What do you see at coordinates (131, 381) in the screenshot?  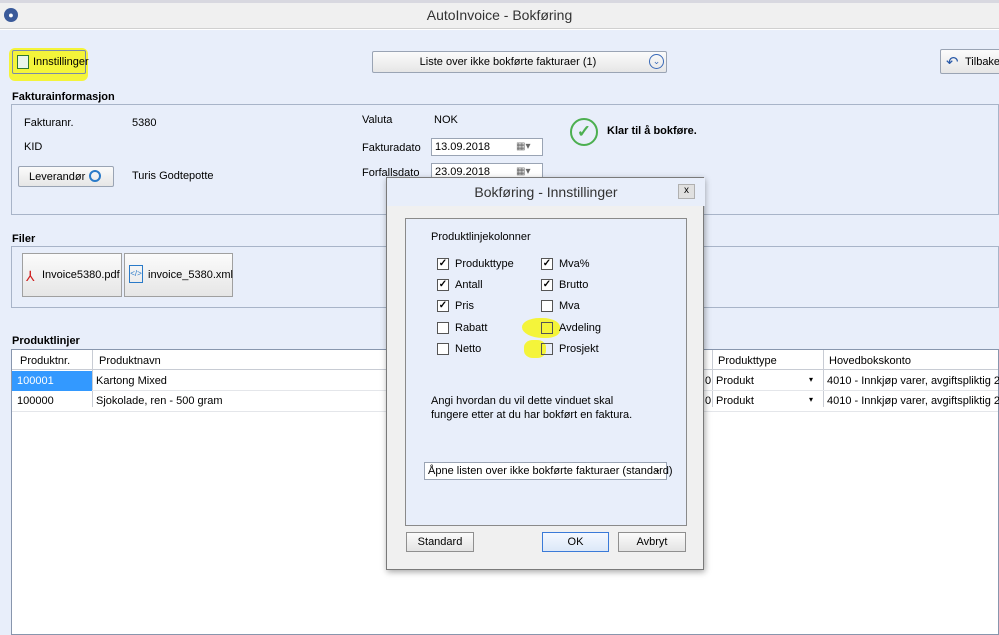 I see `cell-product-name: Kartong Mixed` at bounding box center [131, 381].